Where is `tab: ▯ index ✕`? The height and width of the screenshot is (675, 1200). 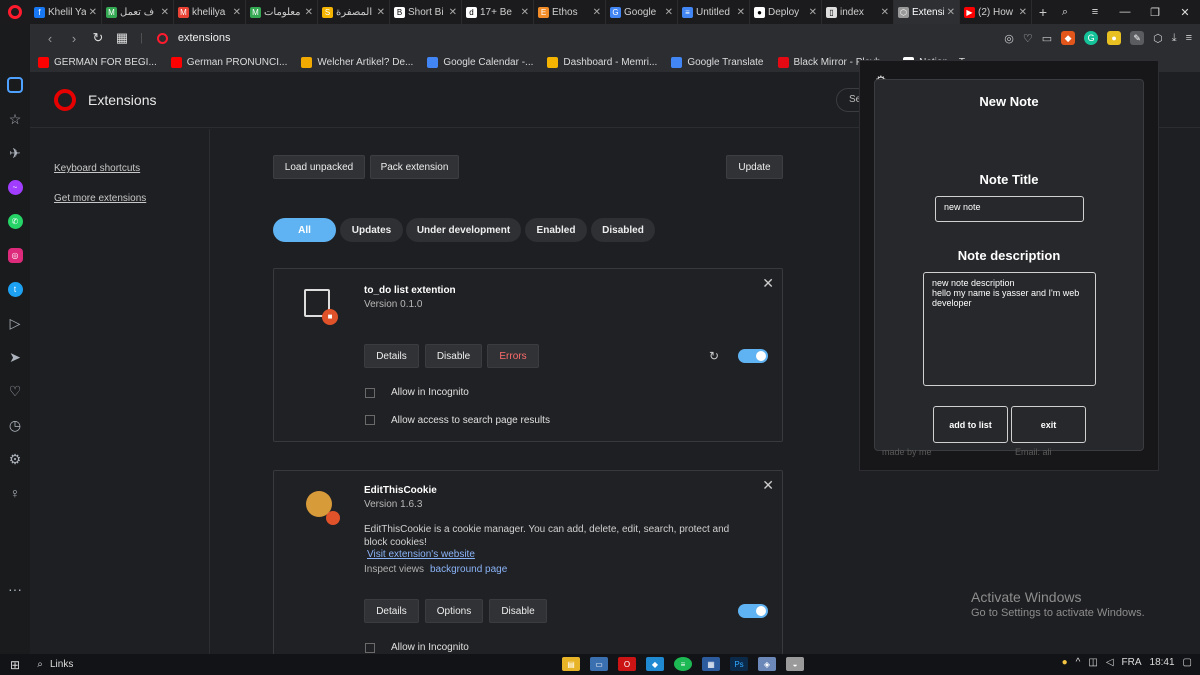
tab: ▯ index ✕ is located at coordinates (858, 12).